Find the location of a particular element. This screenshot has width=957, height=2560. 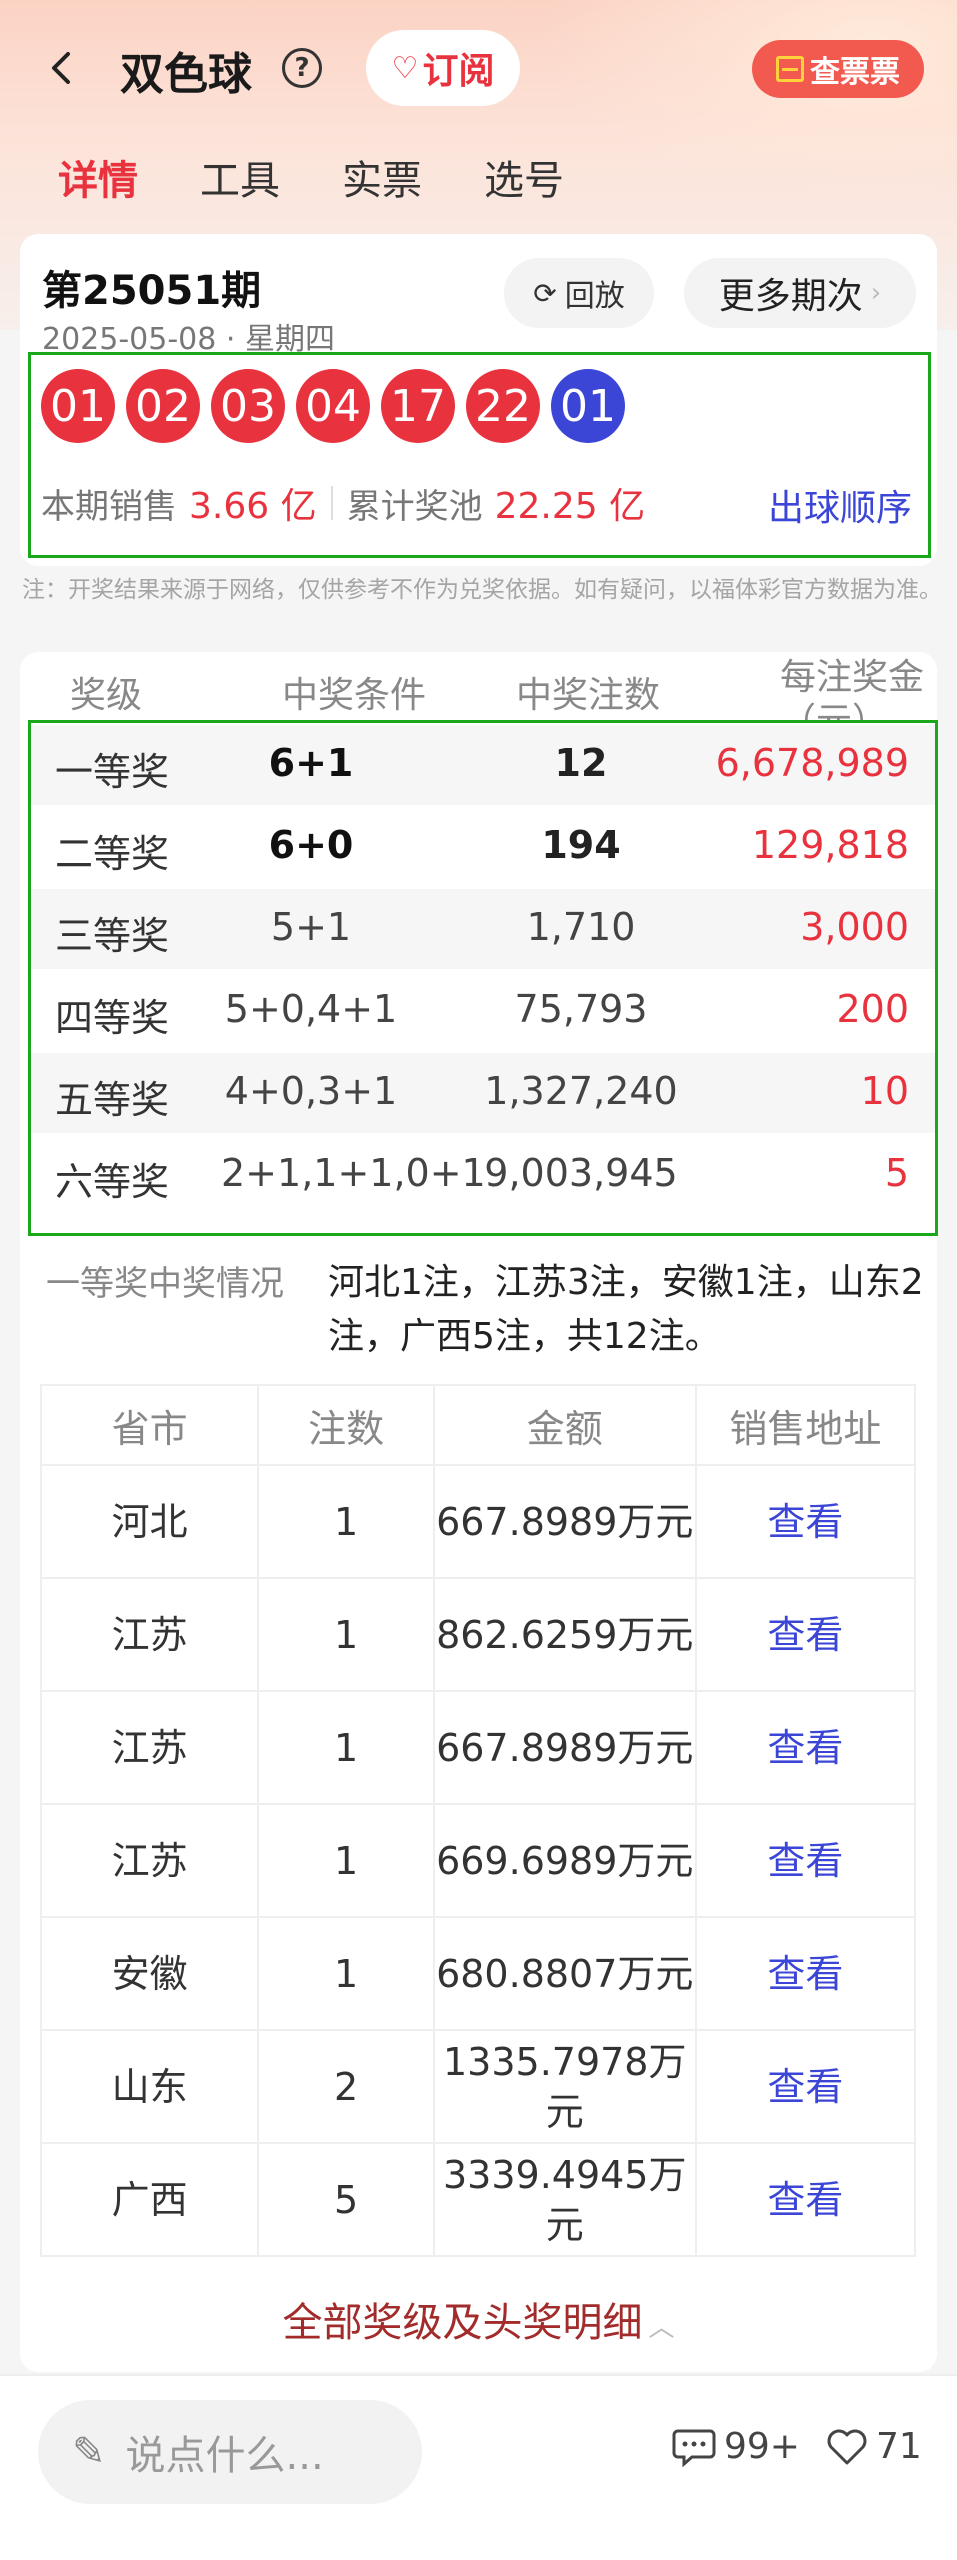

table-row: 五等奖 4+0,3+1 1,327,240 10 is located at coordinates (483, 1093).